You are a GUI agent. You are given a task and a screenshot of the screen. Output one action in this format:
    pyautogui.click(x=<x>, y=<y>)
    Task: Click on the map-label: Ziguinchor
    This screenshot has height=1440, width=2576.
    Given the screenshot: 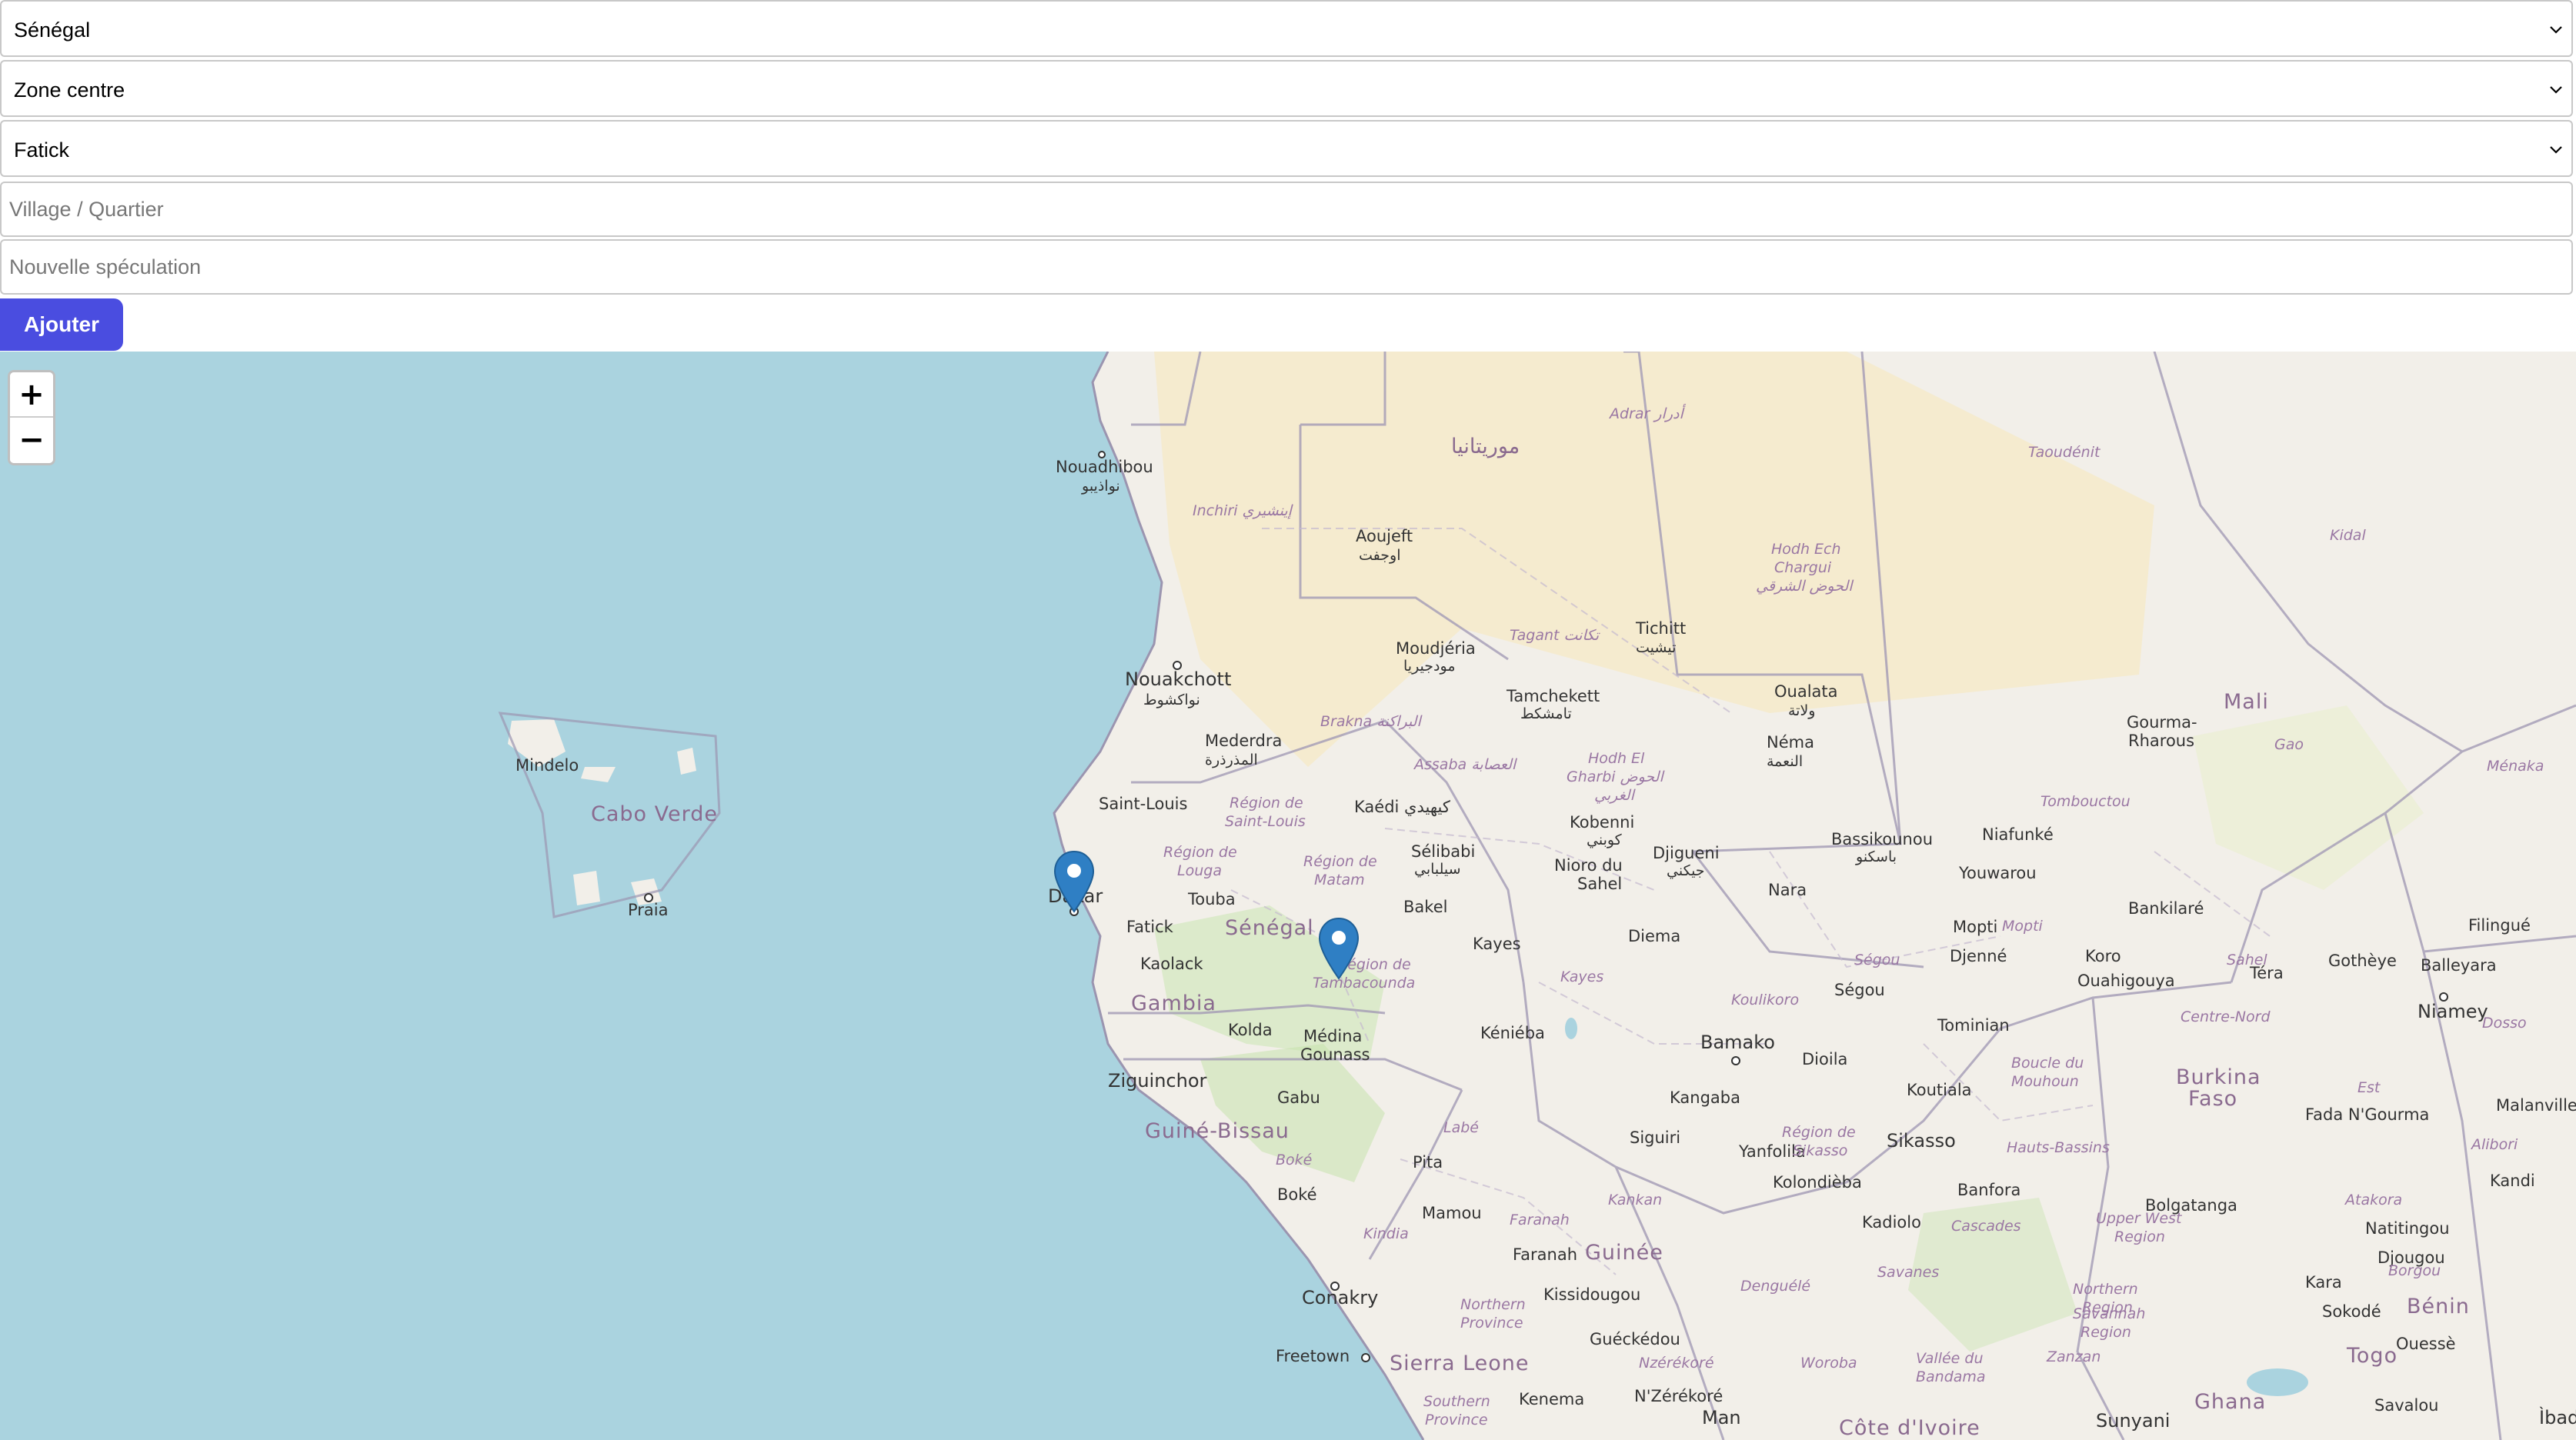 What is the action you would take?
    pyautogui.click(x=1157, y=1081)
    